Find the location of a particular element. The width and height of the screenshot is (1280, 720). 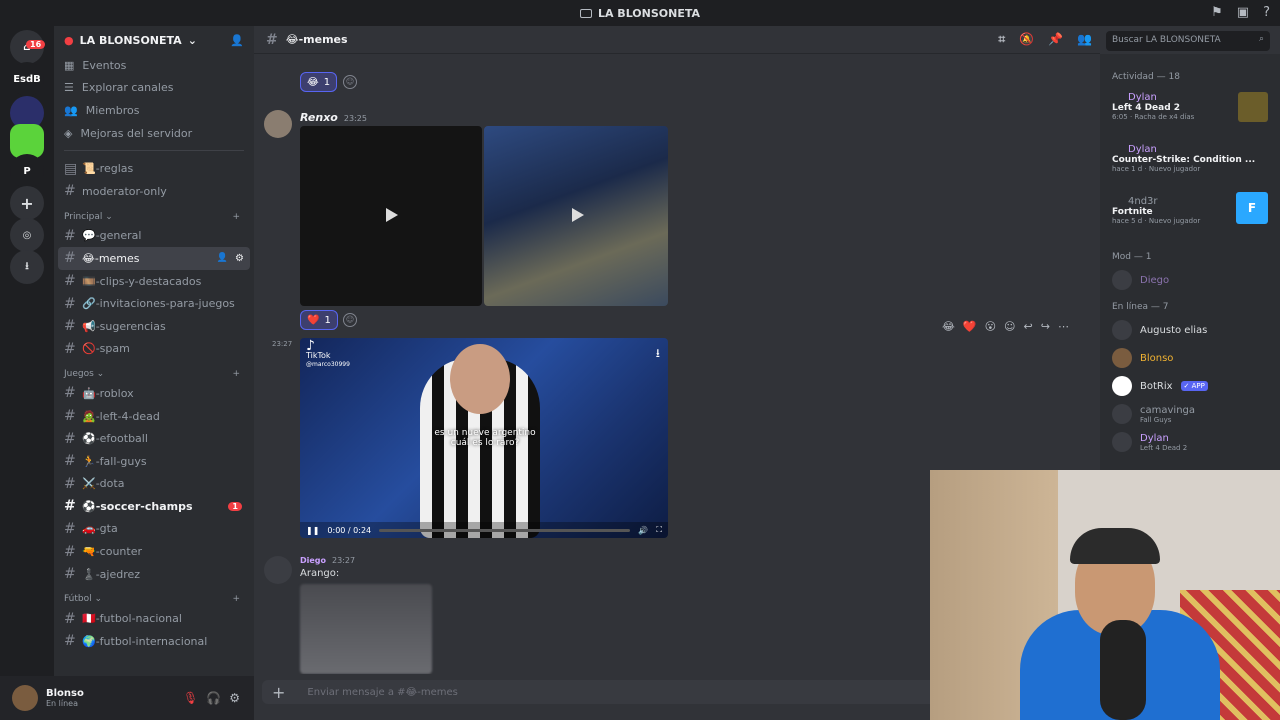

mute-mic-icon: 🎙 is located at coordinates (190, 698).